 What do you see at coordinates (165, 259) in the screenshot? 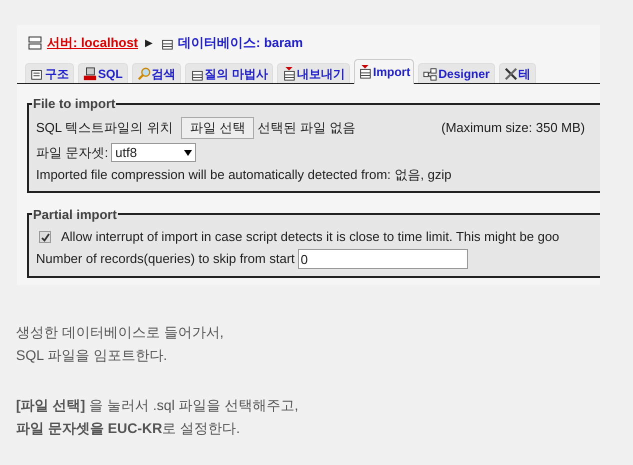
I see `skip-records-label: Number of records(queries) to skip from start` at bounding box center [165, 259].